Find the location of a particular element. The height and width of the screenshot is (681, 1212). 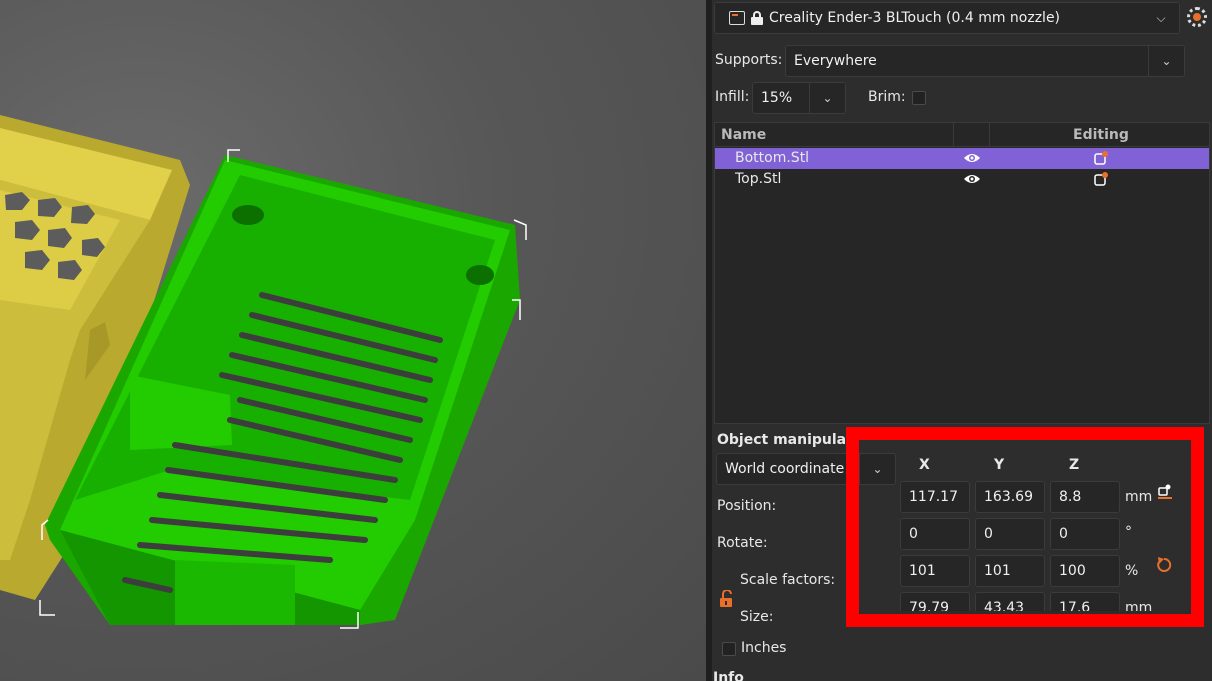

brim-checkbox is located at coordinates (919, 98).